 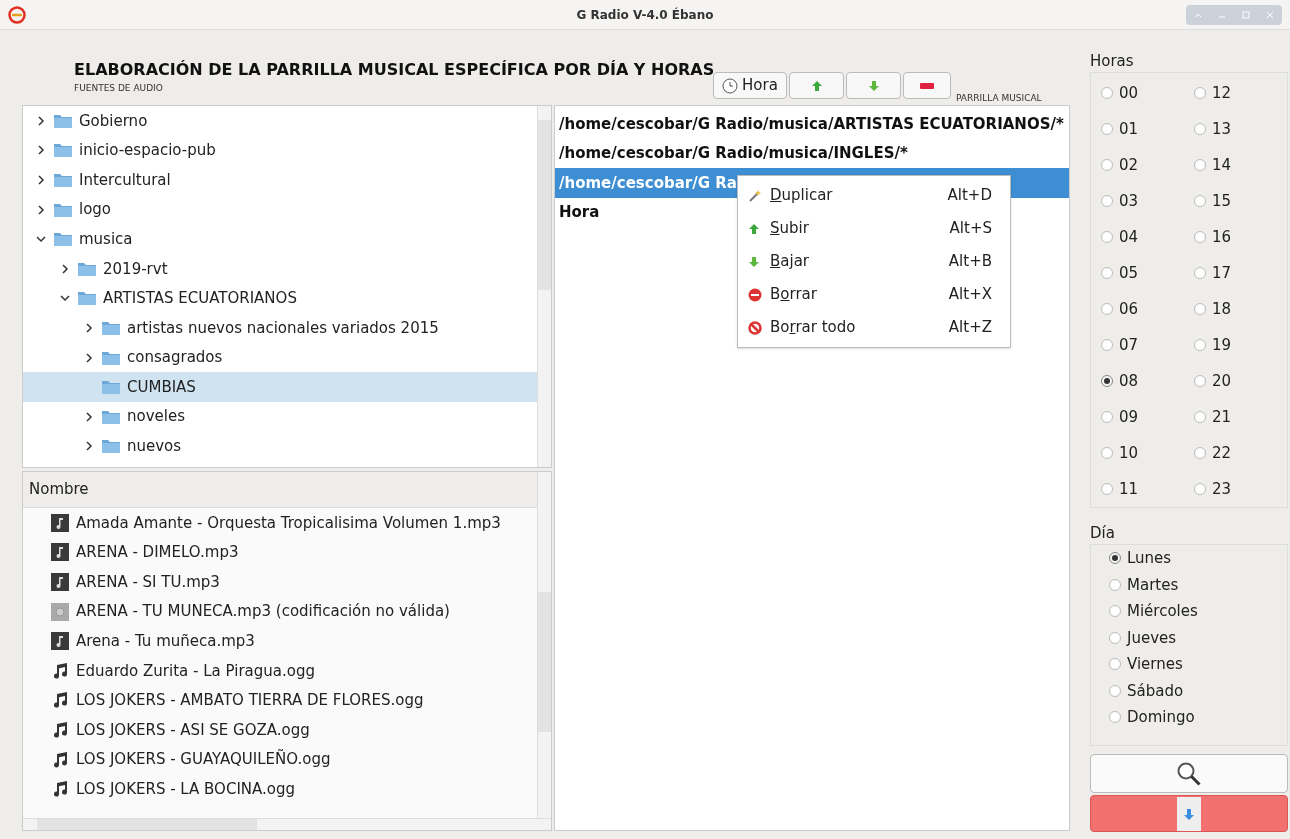 I want to click on radio-label: 18, so click(x=1222, y=309).